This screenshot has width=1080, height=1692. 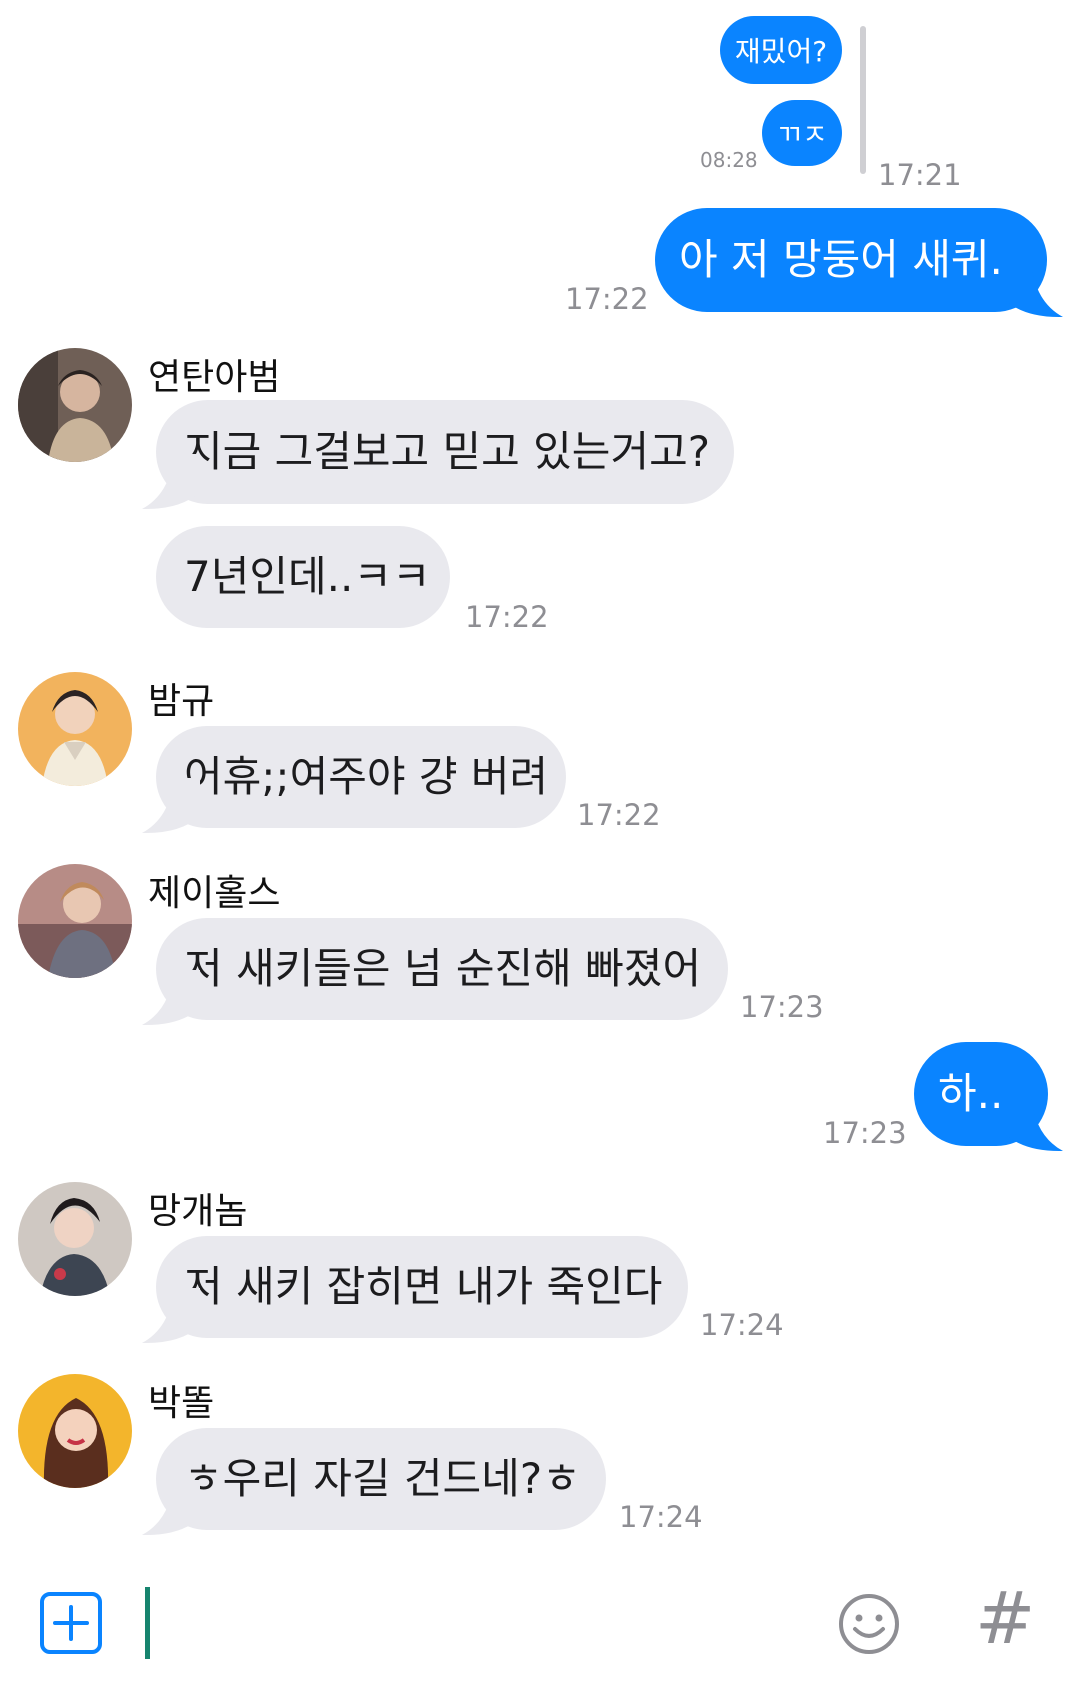 What do you see at coordinates (181, 701) in the screenshot?
I see `sender-name: 밤규` at bounding box center [181, 701].